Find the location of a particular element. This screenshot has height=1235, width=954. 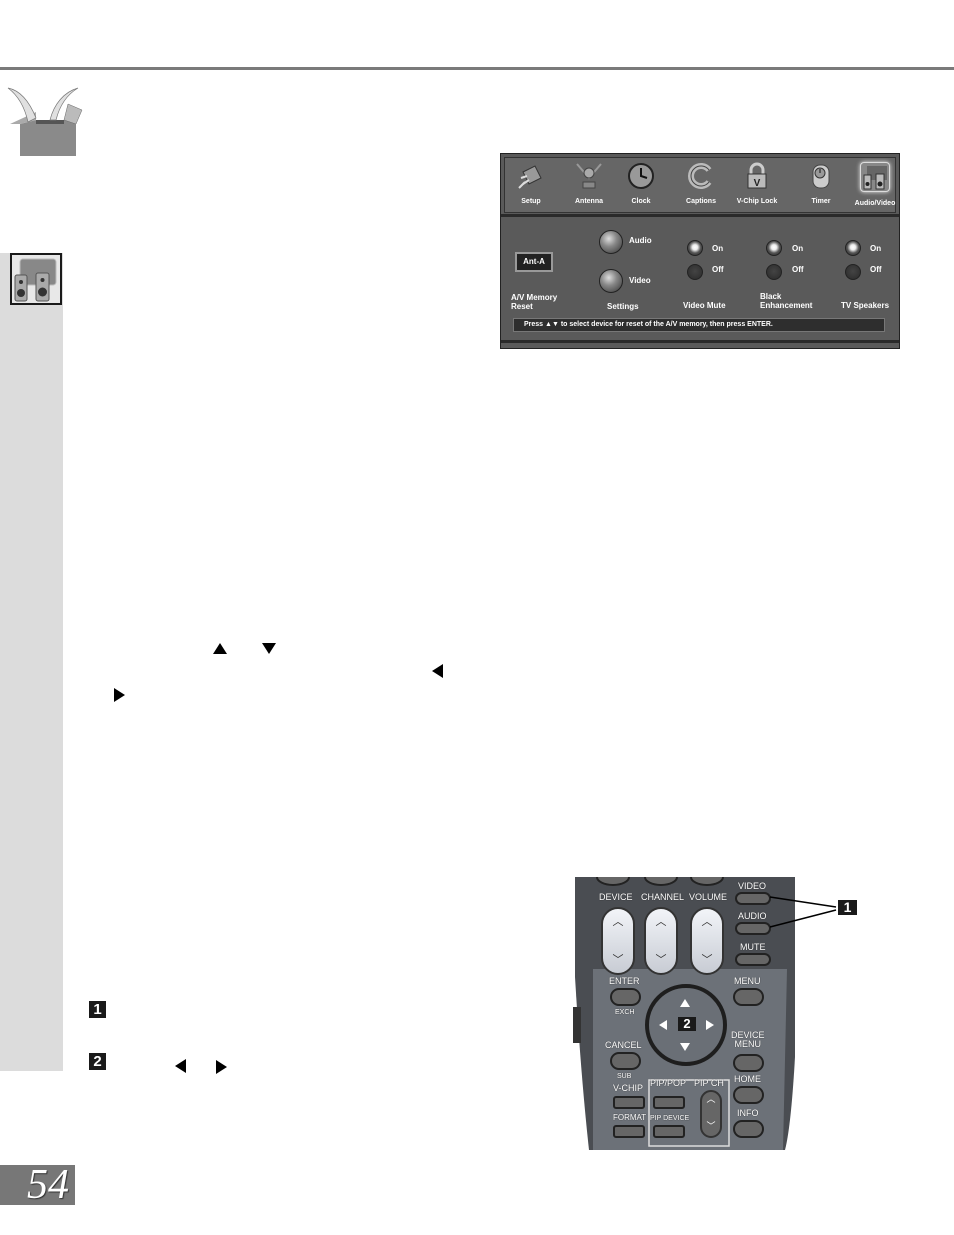

black-enhancement-off-label: Off is located at coordinates (798, 269).